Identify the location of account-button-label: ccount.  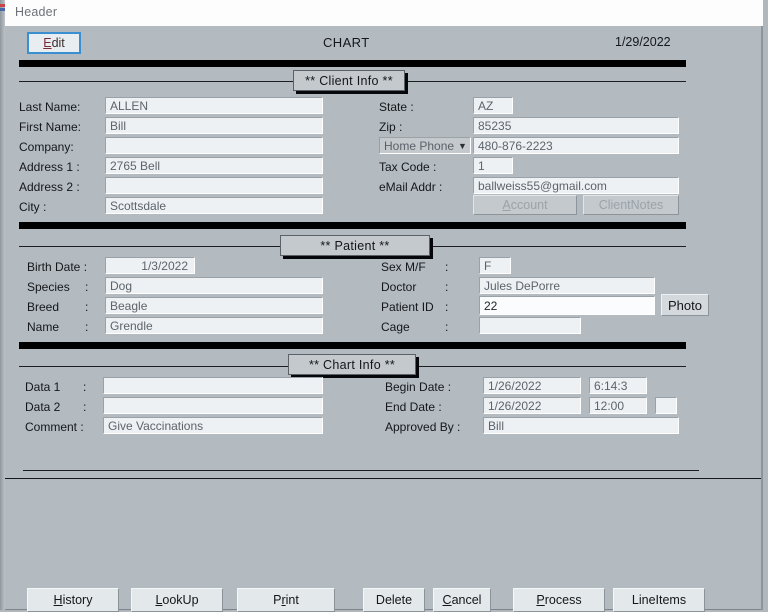
(529, 205).